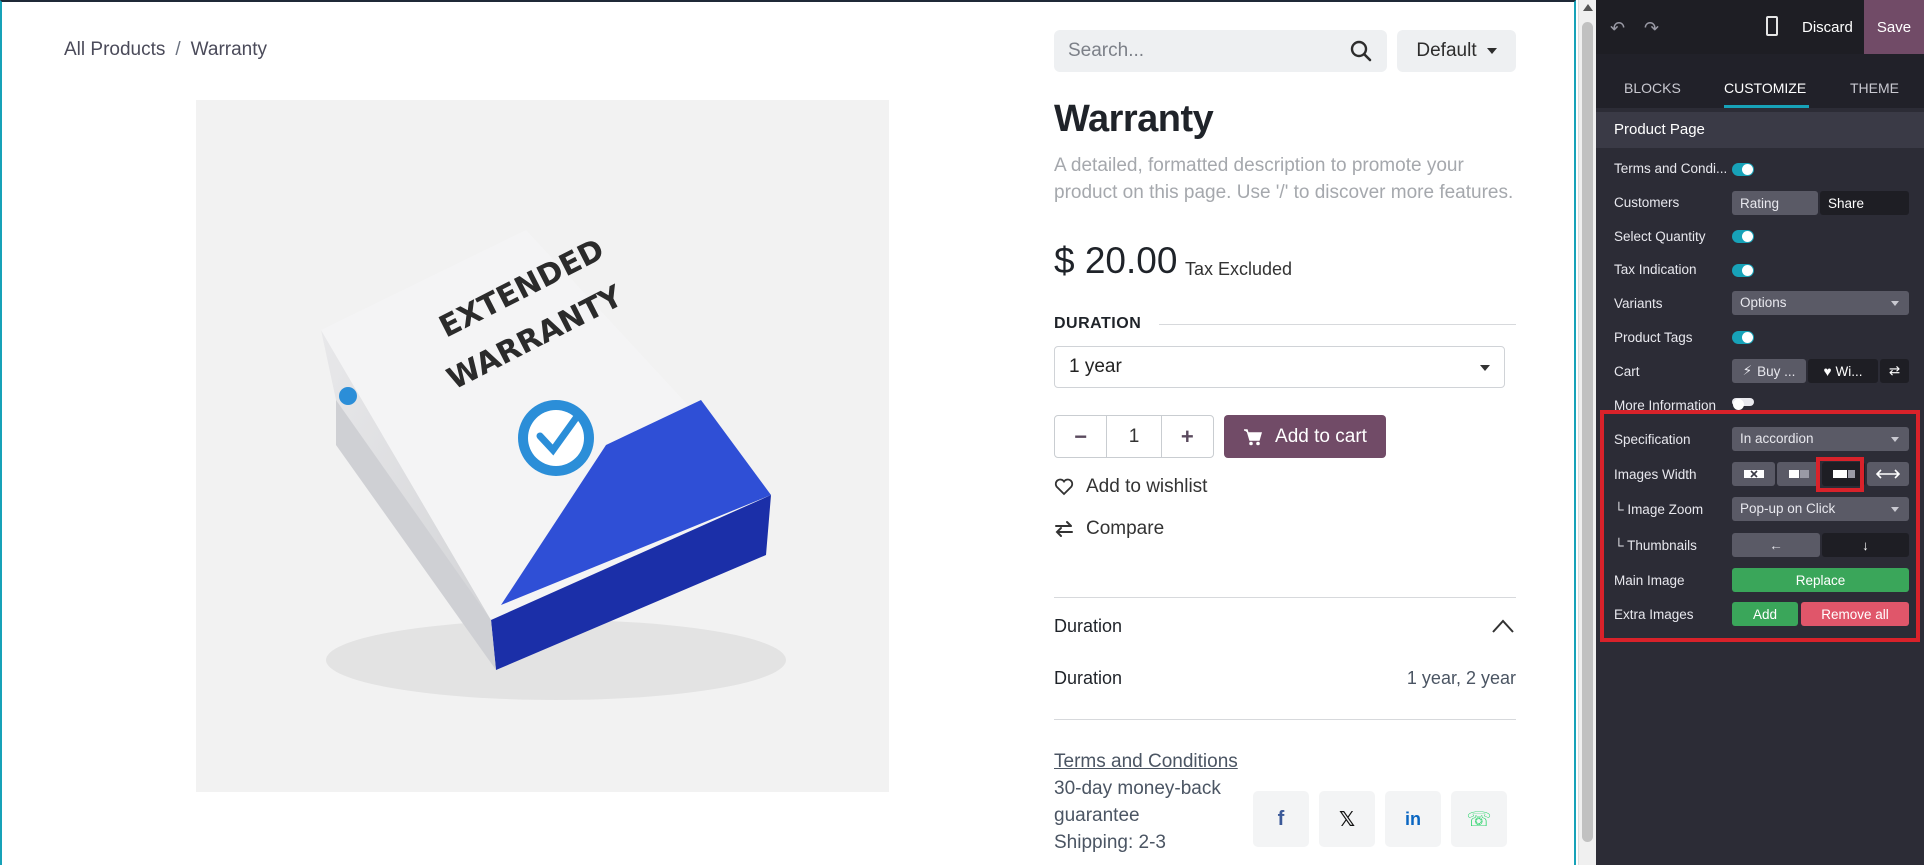  Describe the element at coordinates (1760, 27) in the screenshot. I see `editor-toolbar: ↶ ↷ Discard Save` at that location.